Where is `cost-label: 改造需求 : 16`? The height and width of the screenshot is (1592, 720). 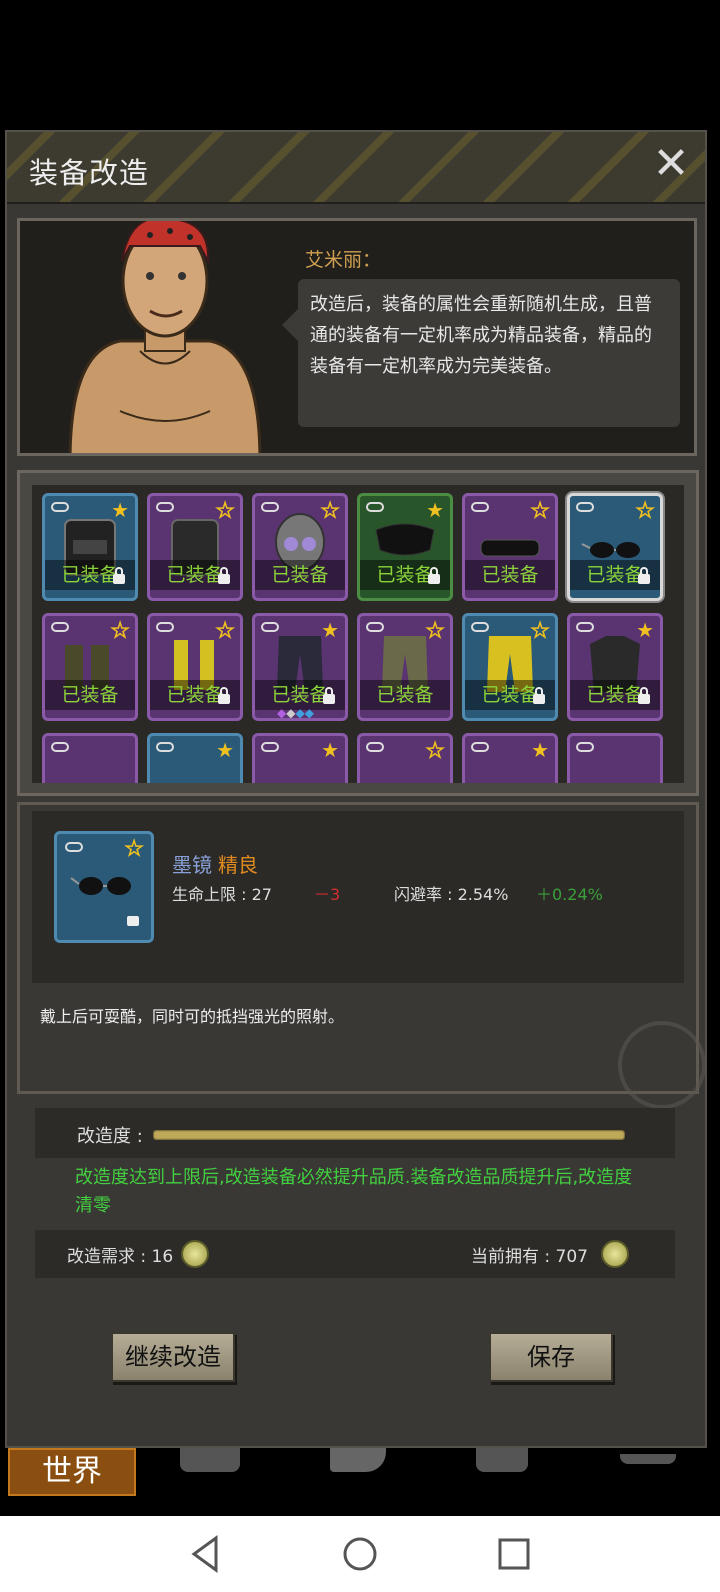
cost-label: 改造需求 : 16 is located at coordinates (120, 1257).